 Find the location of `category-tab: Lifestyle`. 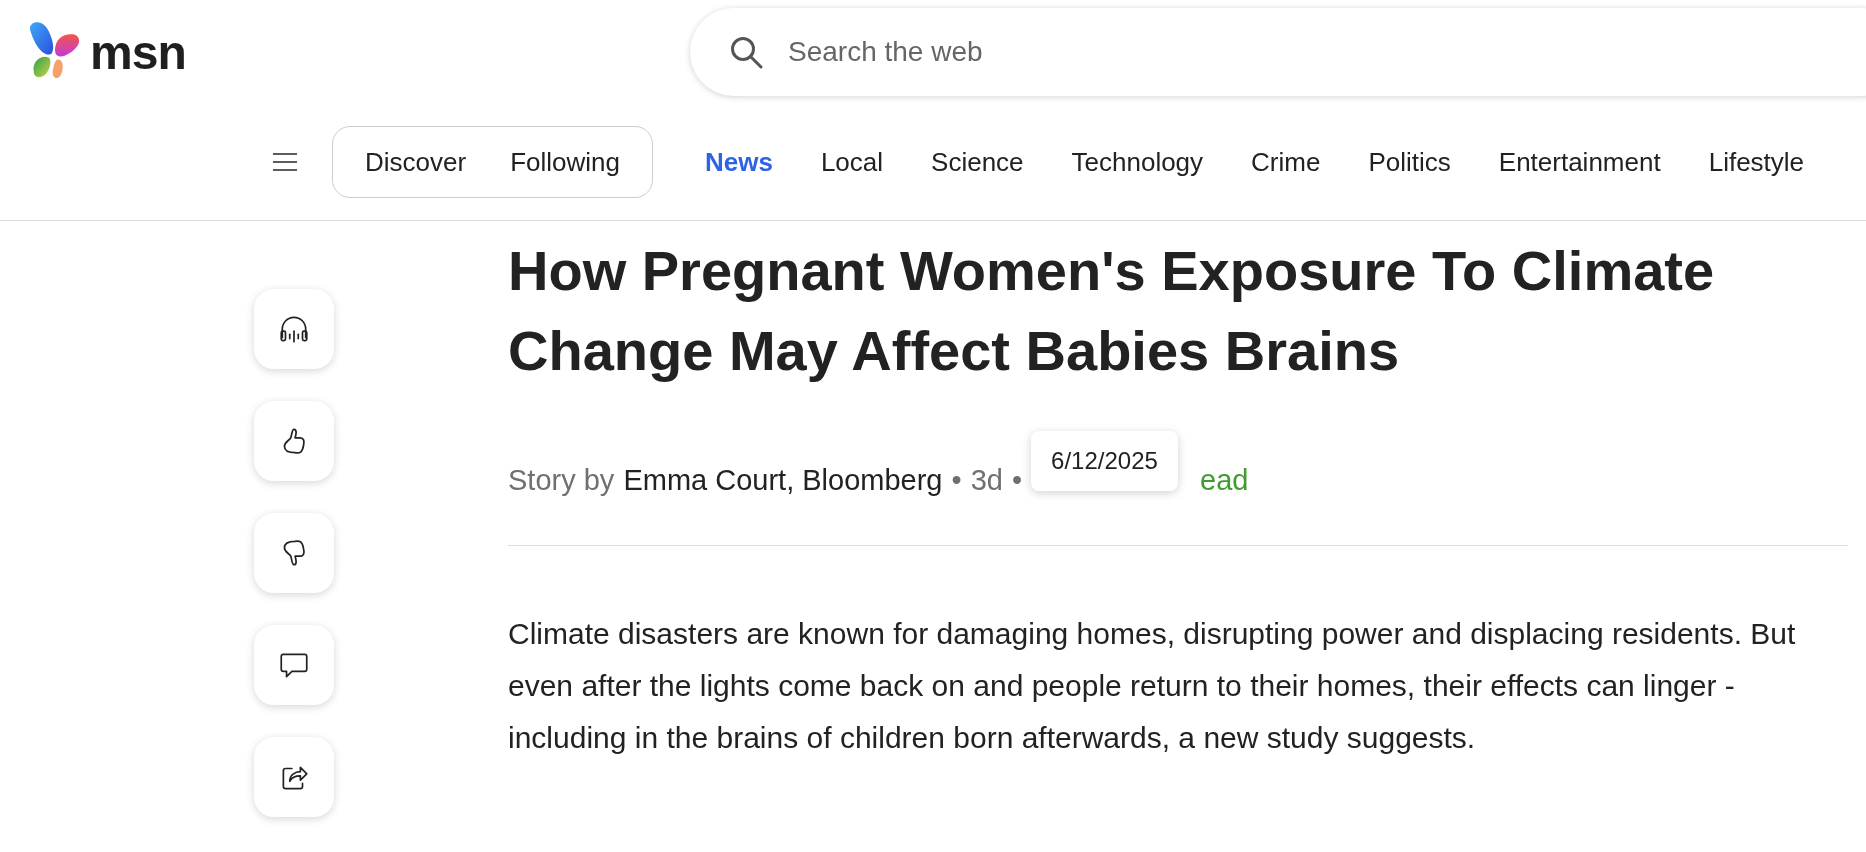

category-tab: Lifestyle is located at coordinates (1756, 162).